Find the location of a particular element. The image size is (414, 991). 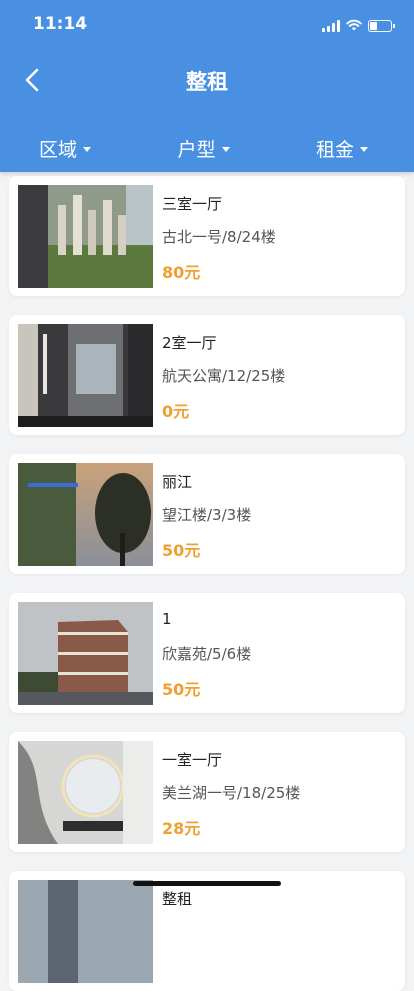

nav-bar: 整租 is located at coordinates (207, 80).